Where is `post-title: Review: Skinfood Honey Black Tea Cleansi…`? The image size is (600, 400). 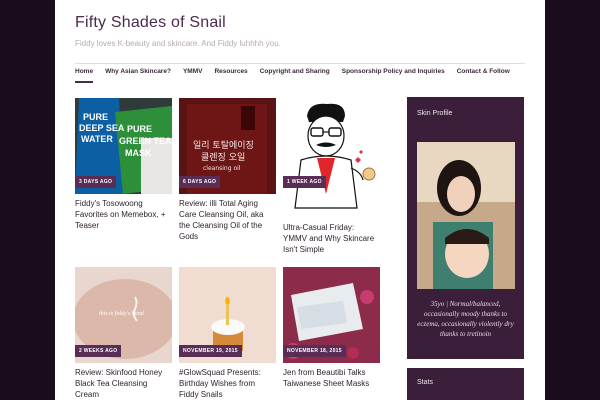 post-title: Review: Skinfood Honey Black Tea Cleansi… is located at coordinates (123, 383).